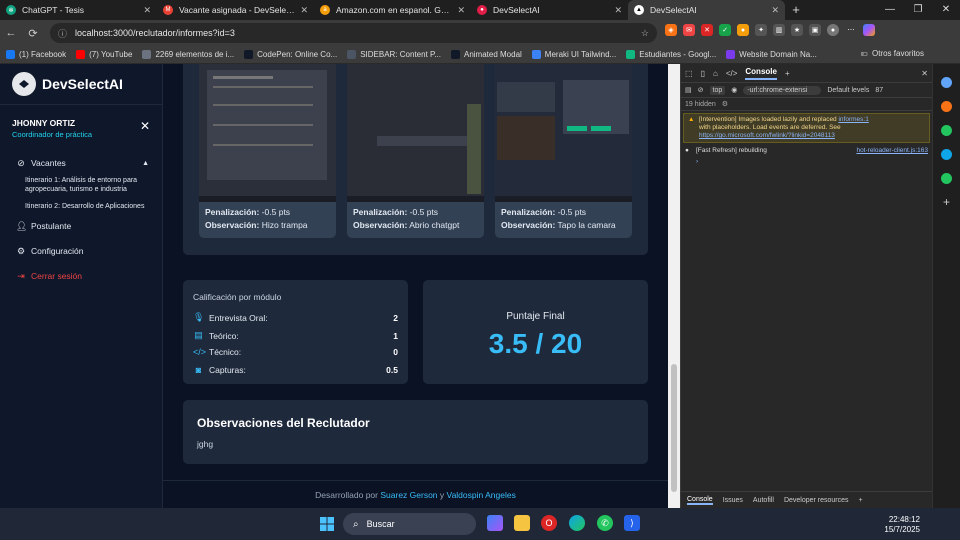 The height and width of the screenshot is (540, 960). I want to click on opera-icon: O, so click(549, 523).